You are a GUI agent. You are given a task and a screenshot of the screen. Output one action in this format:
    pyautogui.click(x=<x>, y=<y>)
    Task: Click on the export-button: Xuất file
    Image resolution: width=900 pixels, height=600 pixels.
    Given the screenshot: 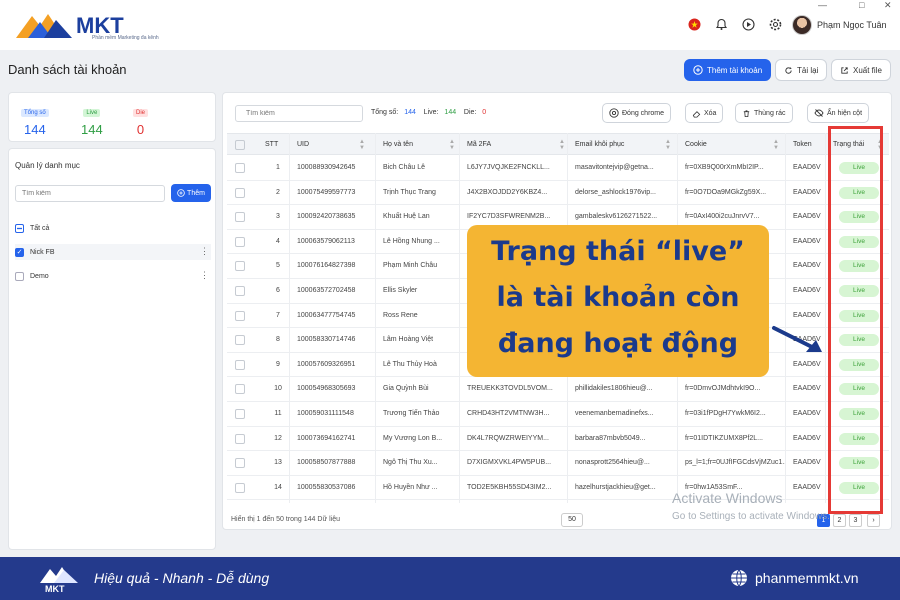 What is the action you would take?
    pyautogui.click(x=861, y=70)
    